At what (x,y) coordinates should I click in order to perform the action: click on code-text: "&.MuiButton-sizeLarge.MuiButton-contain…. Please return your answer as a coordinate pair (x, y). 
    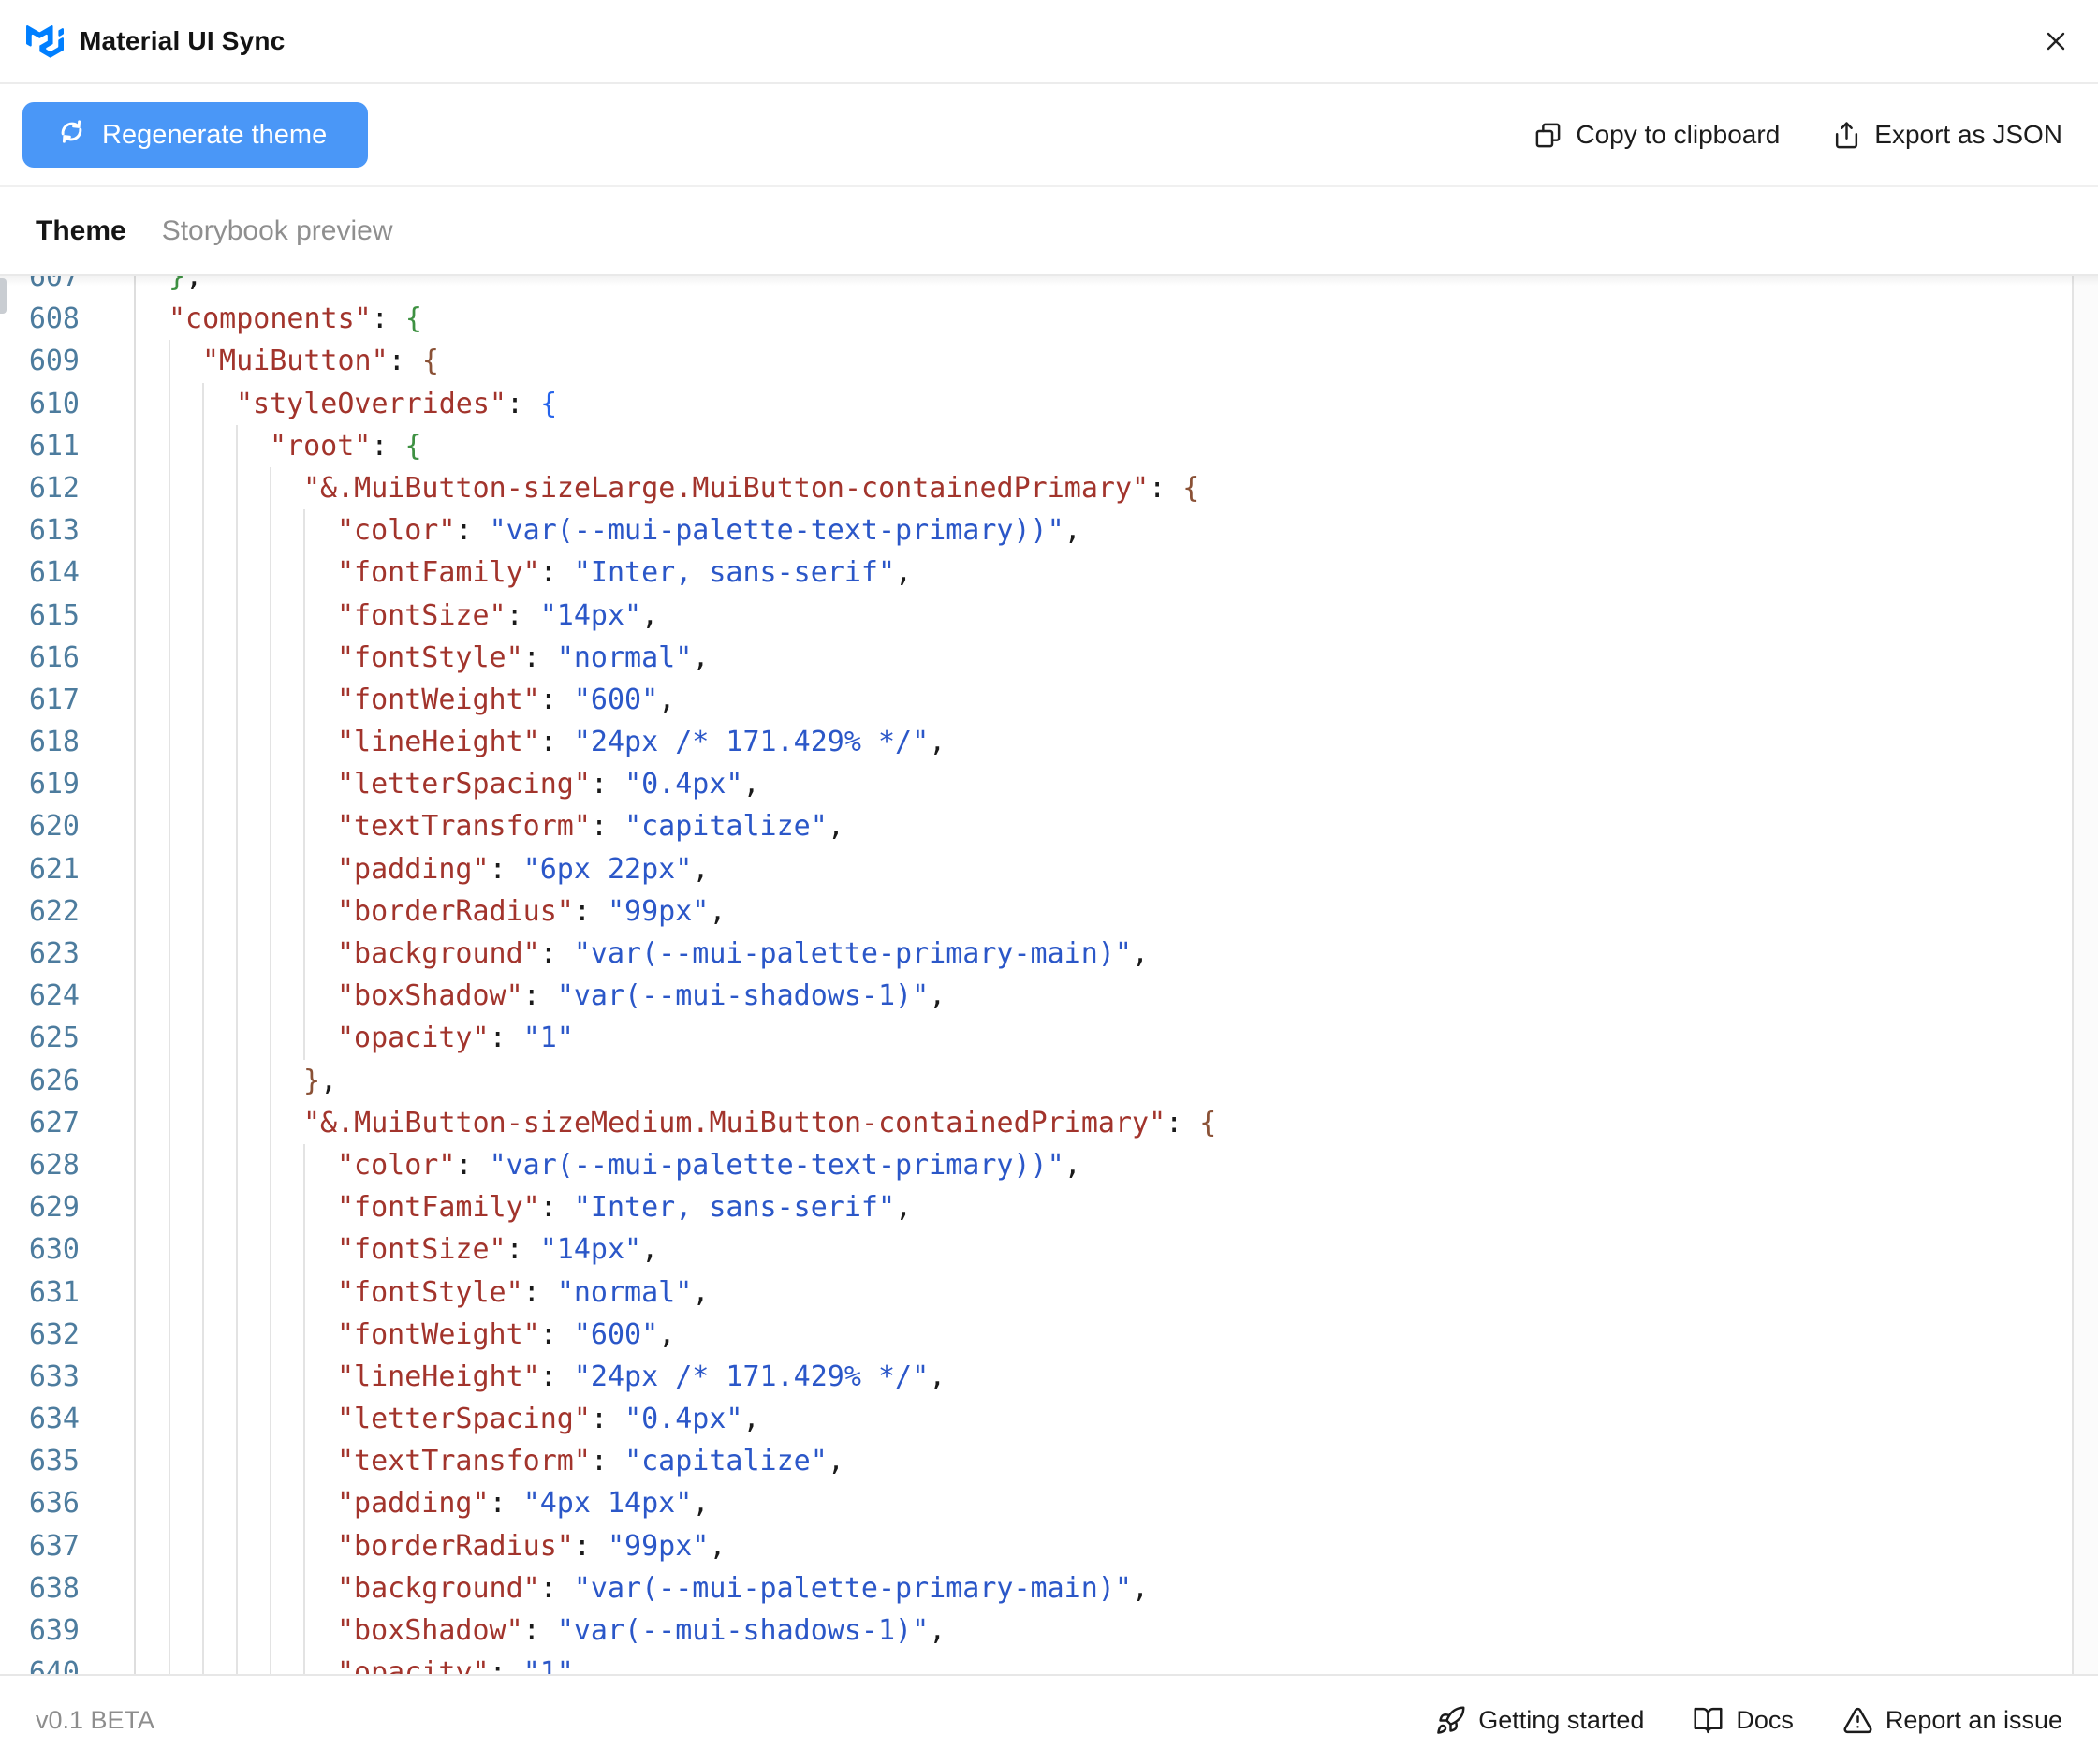
    Looking at the image, I should click on (668, 488).